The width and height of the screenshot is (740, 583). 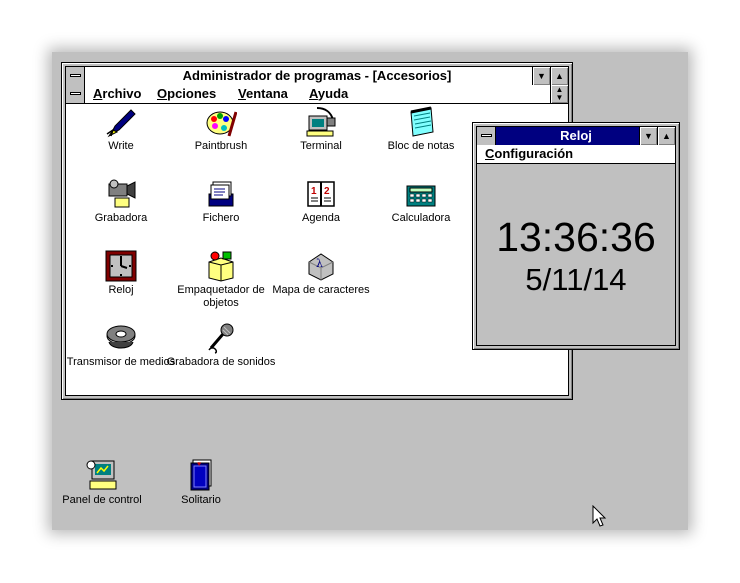 I want to click on cardfile-icon, so click(x=221, y=194).